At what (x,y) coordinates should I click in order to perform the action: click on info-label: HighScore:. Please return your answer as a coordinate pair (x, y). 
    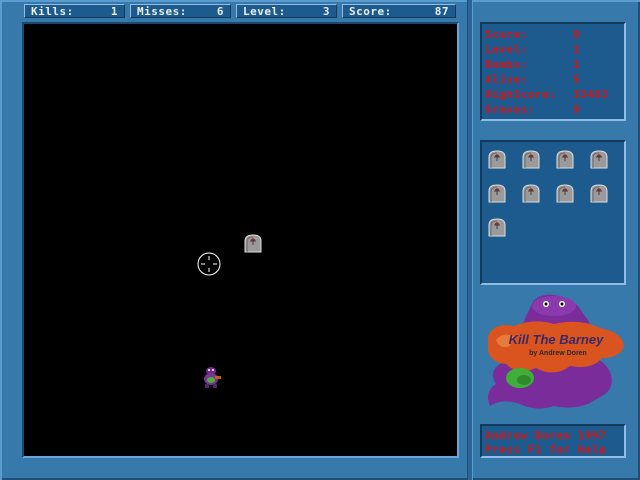
    Looking at the image, I should click on (521, 94).